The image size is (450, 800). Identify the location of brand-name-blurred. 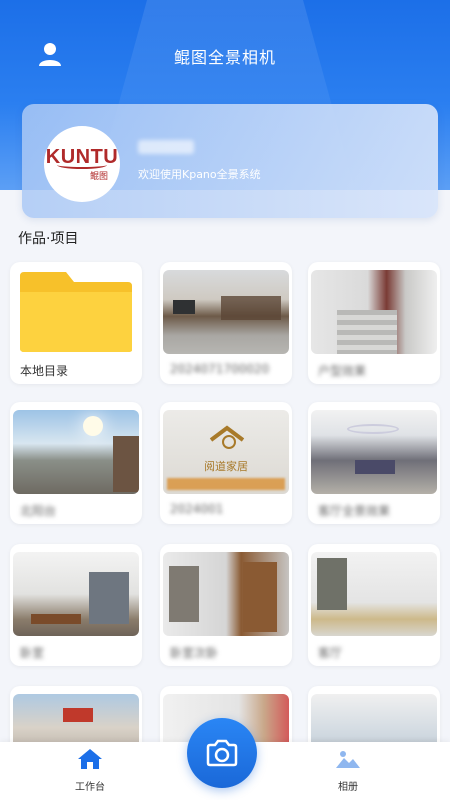
(166, 147).